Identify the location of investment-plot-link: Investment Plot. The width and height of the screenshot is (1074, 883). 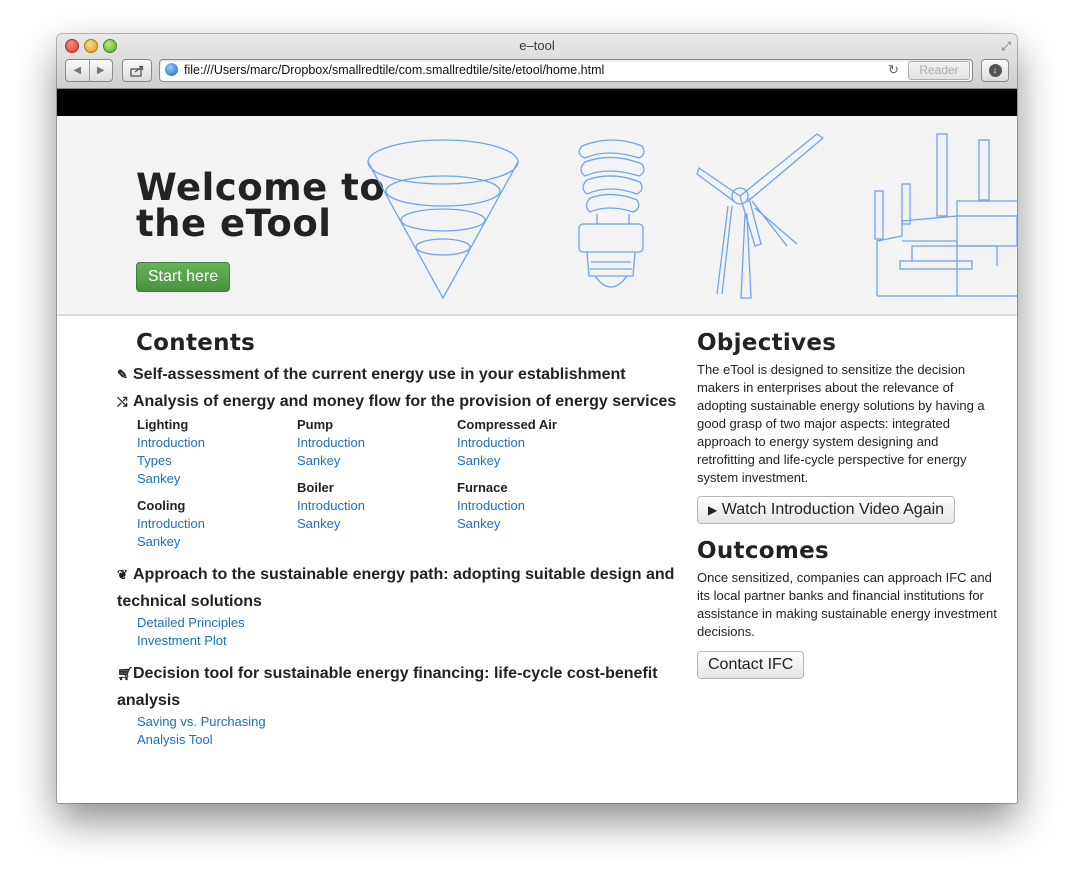
(182, 640).